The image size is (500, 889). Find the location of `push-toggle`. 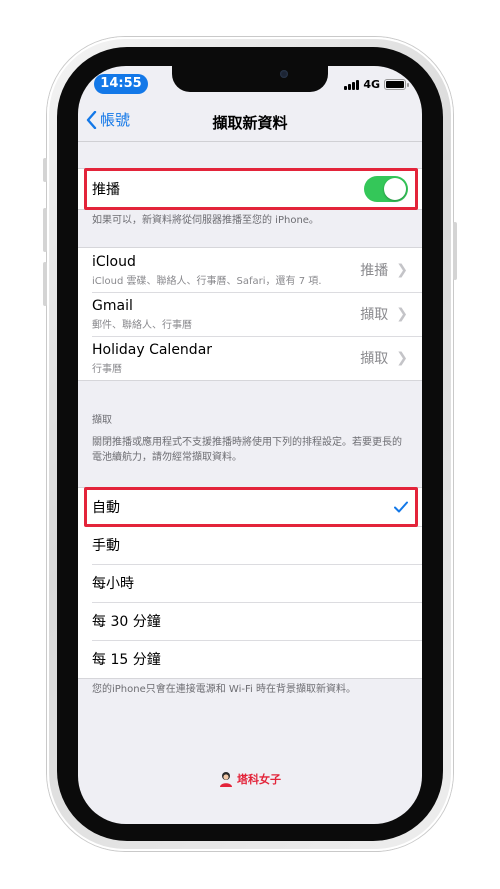

push-toggle is located at coordinates (386, 189).